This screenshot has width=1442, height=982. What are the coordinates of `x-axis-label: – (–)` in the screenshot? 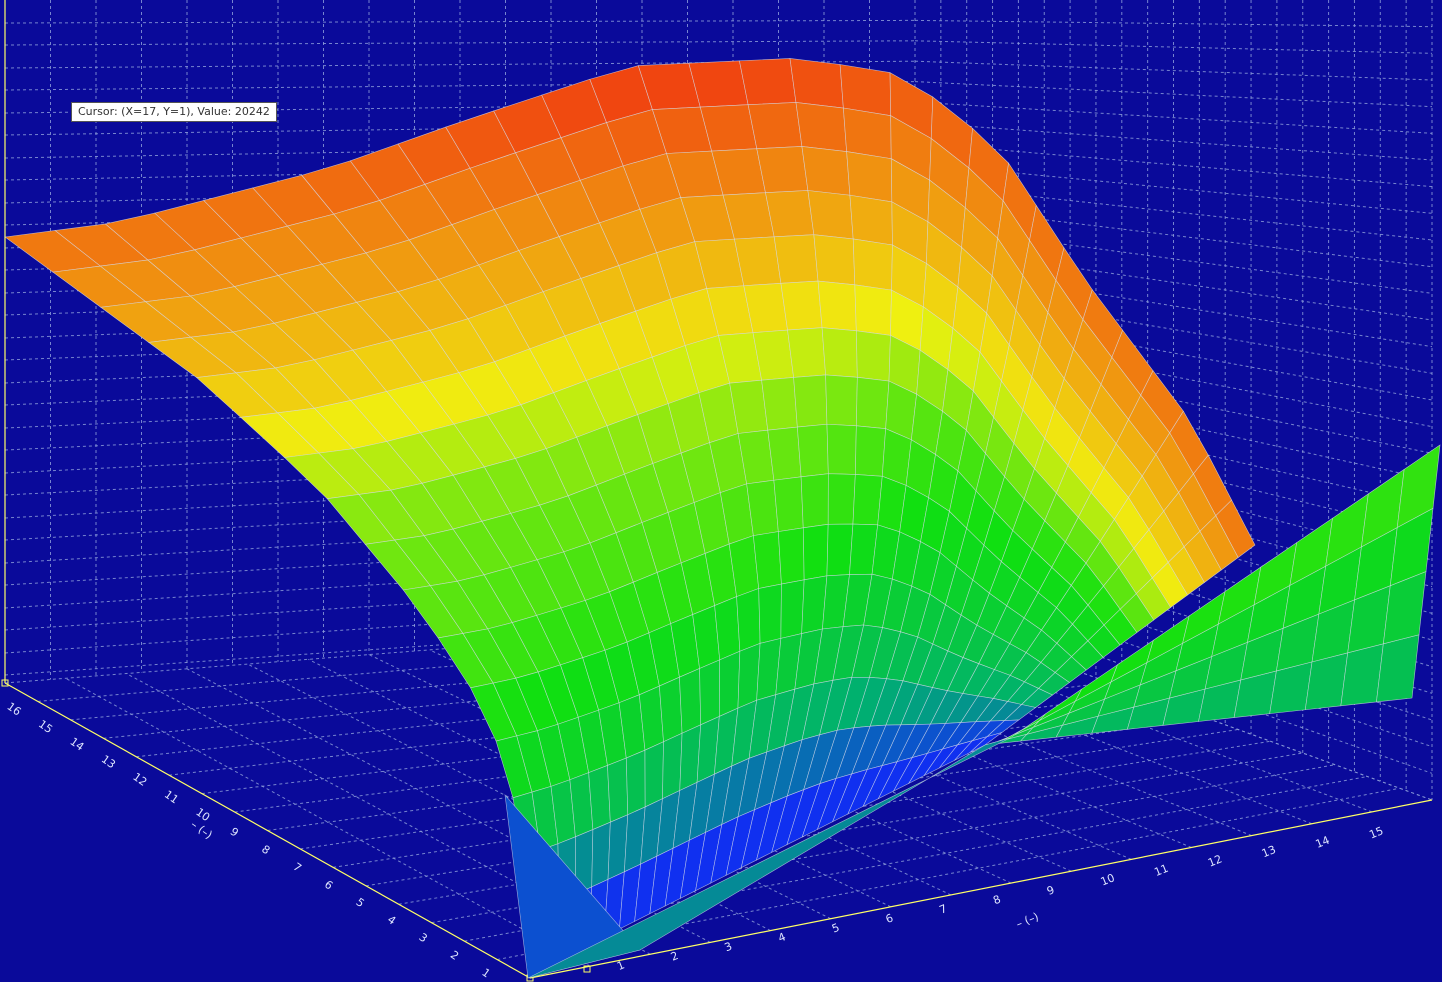 It's located at (1027, 920).